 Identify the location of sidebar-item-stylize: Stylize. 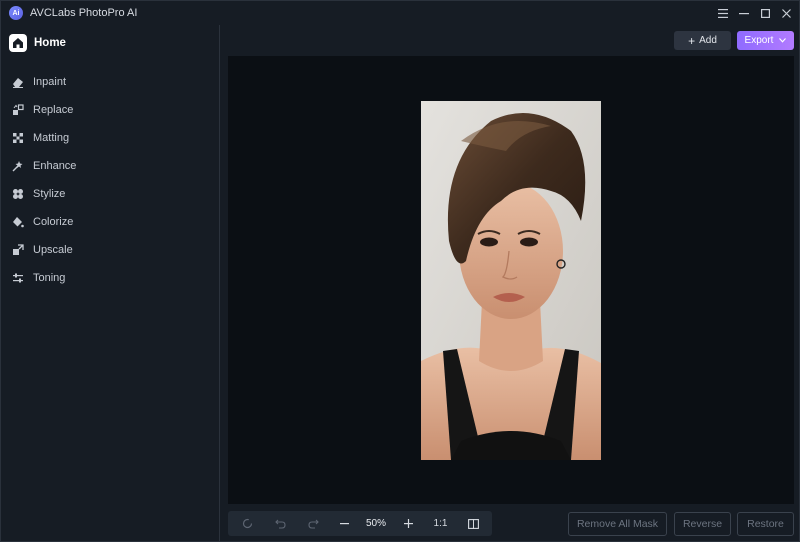
(111, 194).